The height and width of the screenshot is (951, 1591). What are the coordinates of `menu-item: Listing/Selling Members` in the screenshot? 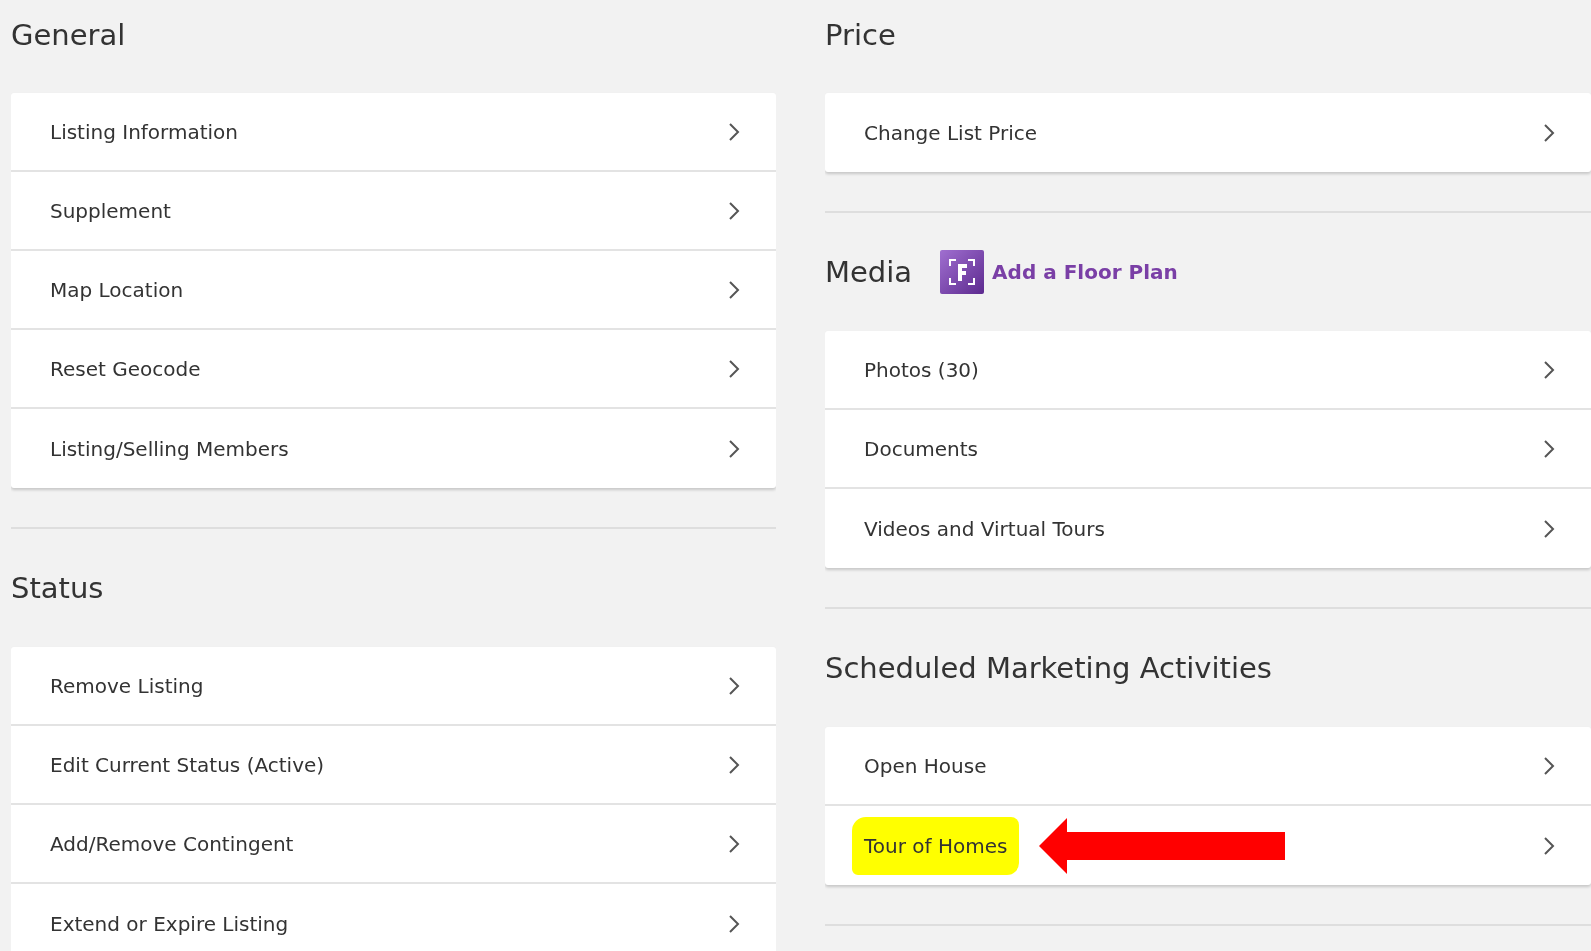 It's located at (393, 448).